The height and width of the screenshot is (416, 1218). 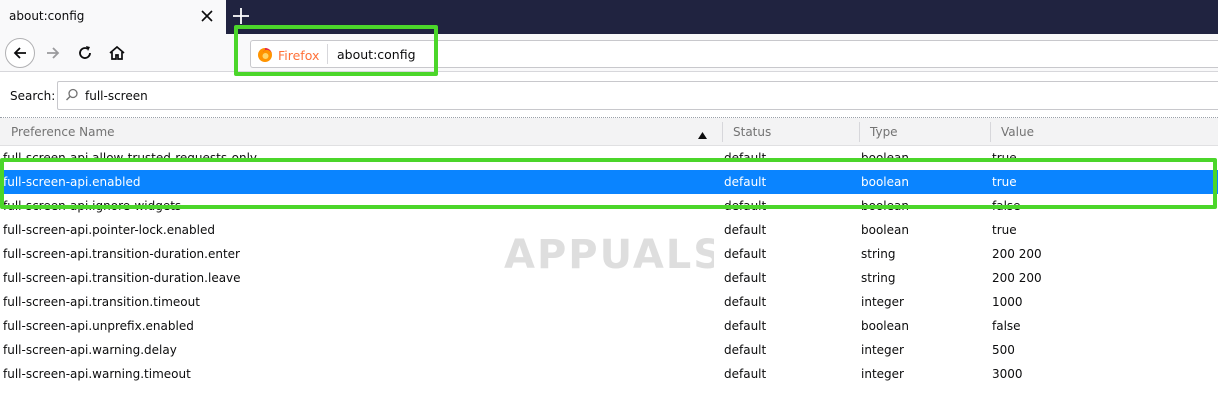 I want to click on preference-name-cell: full-screen-api.warning.timeout, so click(x=97, y=374).